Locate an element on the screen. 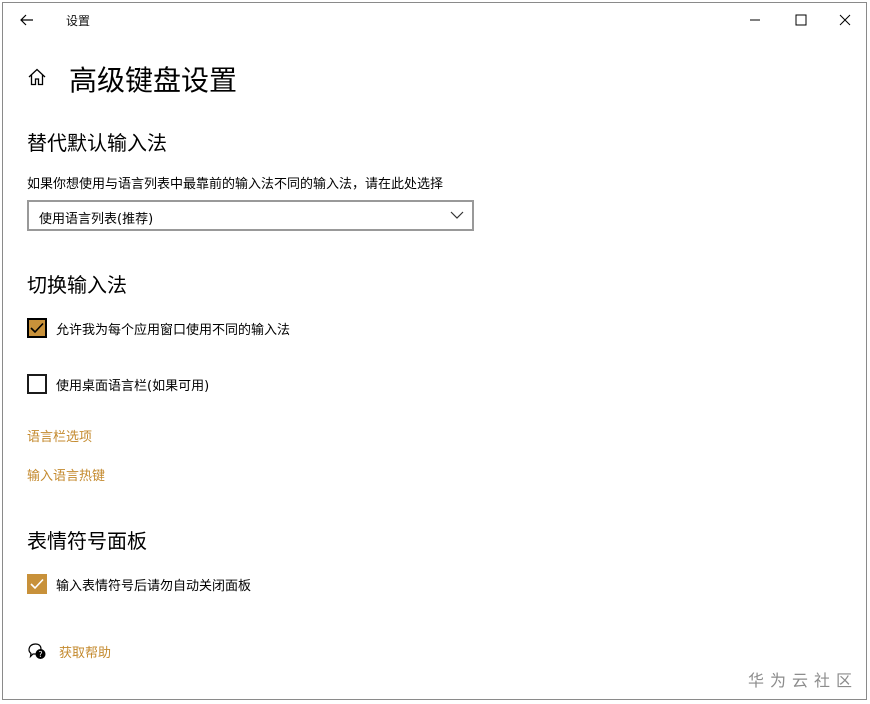 This screenshot has height=704, width=870. section-title-override: 替代默认输入法 is located at coordinates (97, 143).